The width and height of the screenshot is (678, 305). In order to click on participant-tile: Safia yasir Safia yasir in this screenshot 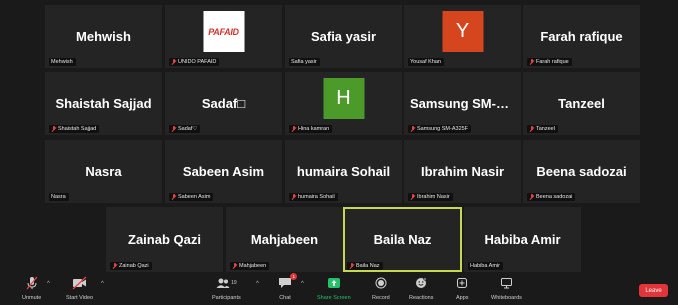, I will do `click(343, 36)`.